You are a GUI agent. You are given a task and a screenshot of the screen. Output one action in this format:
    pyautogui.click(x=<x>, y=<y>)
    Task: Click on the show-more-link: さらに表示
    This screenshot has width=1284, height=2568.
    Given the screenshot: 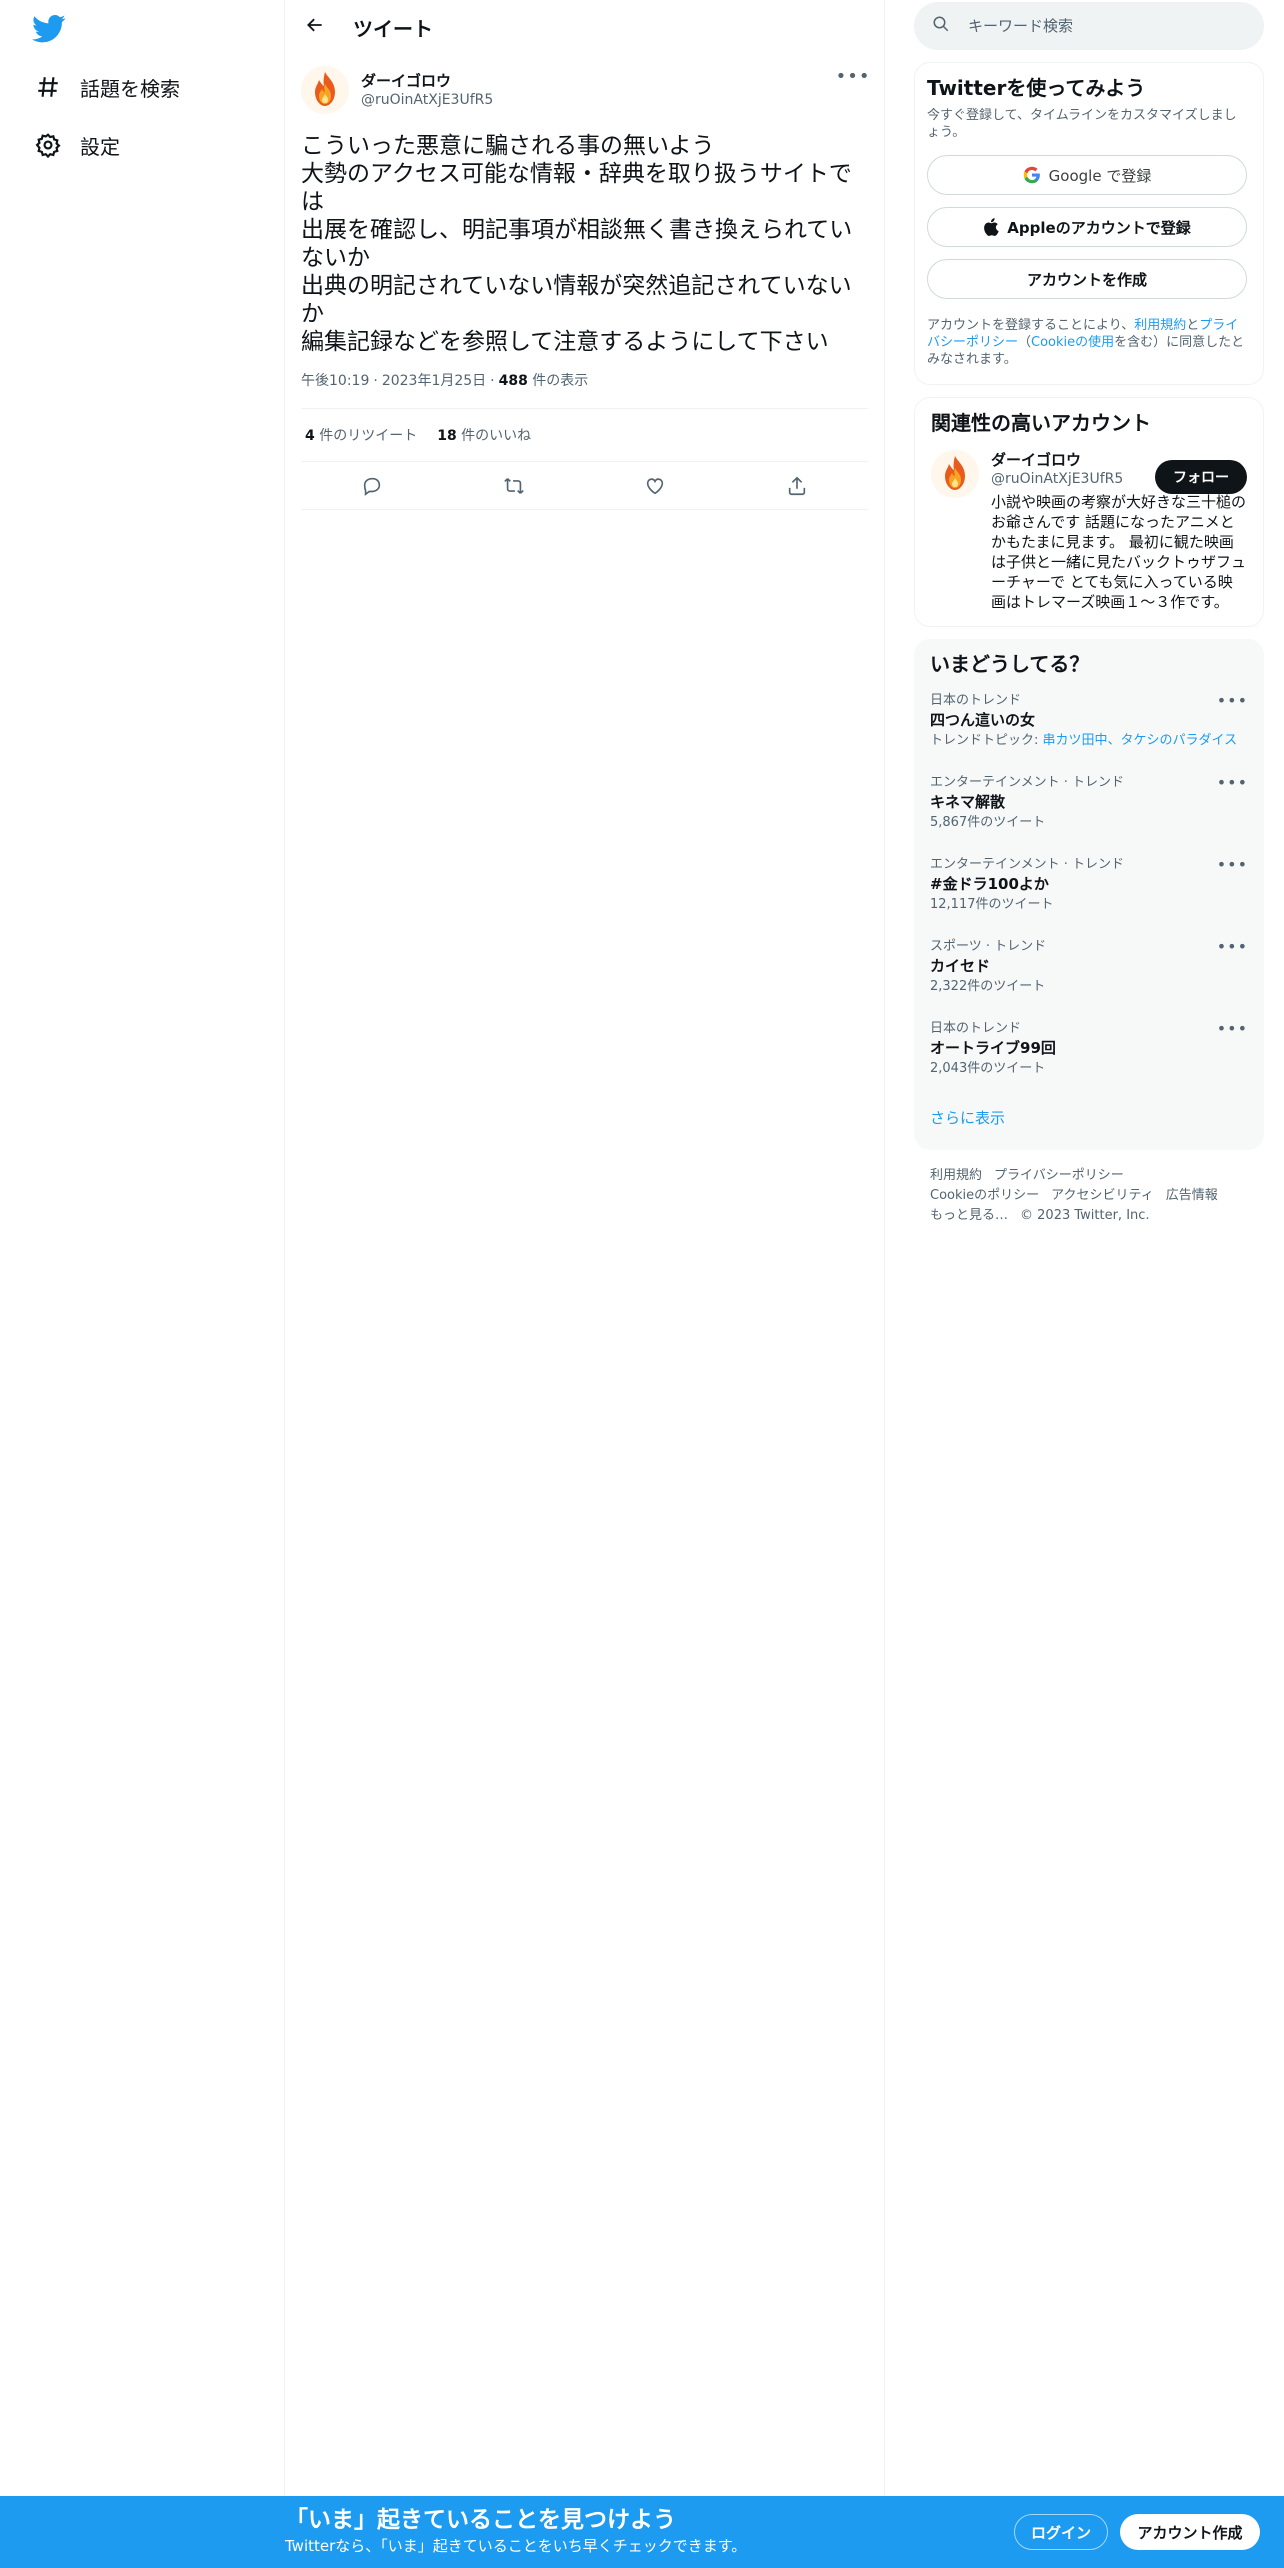 What is the action you would take?
    pyautogui.click(x=1089, y=1118)
    